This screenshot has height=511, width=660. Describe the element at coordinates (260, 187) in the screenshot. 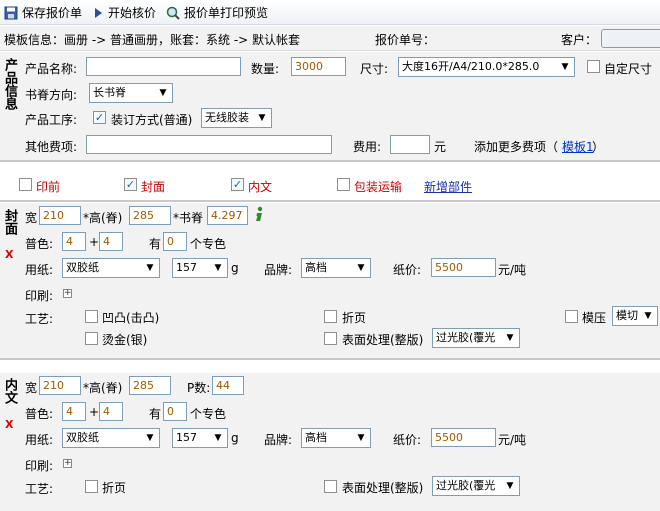

I see `inner-part-label: 内文` at that location.